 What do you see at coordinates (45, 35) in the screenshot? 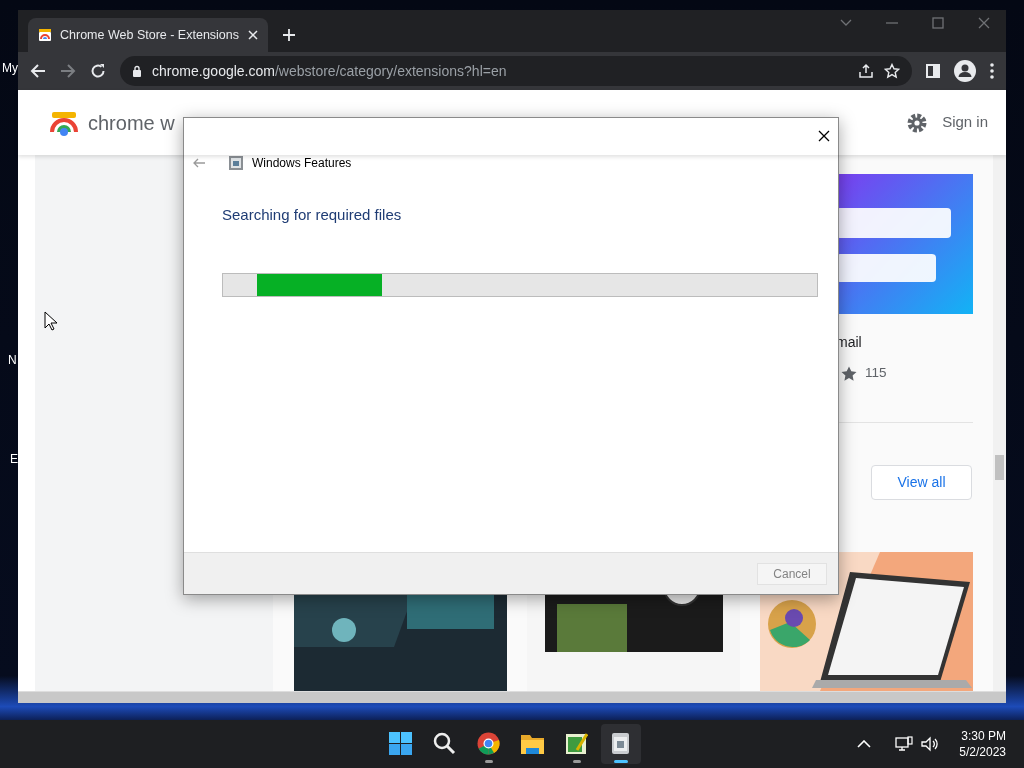
I see `store-icon` at bounding box center [45, 35].